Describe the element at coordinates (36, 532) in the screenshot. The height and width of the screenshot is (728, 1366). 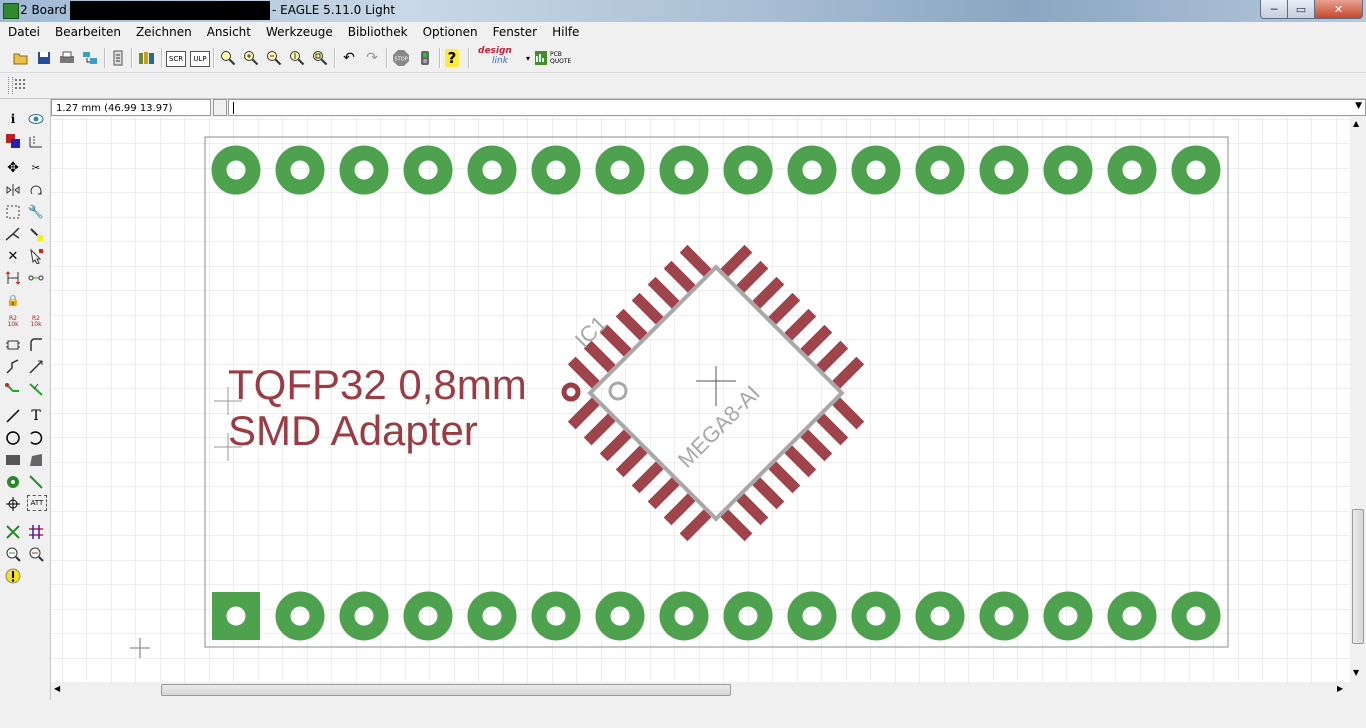
I see `auto-router-icon` at that location.